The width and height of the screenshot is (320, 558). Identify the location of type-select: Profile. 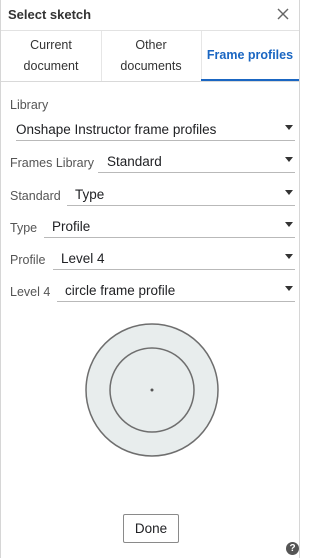
(169, 227).